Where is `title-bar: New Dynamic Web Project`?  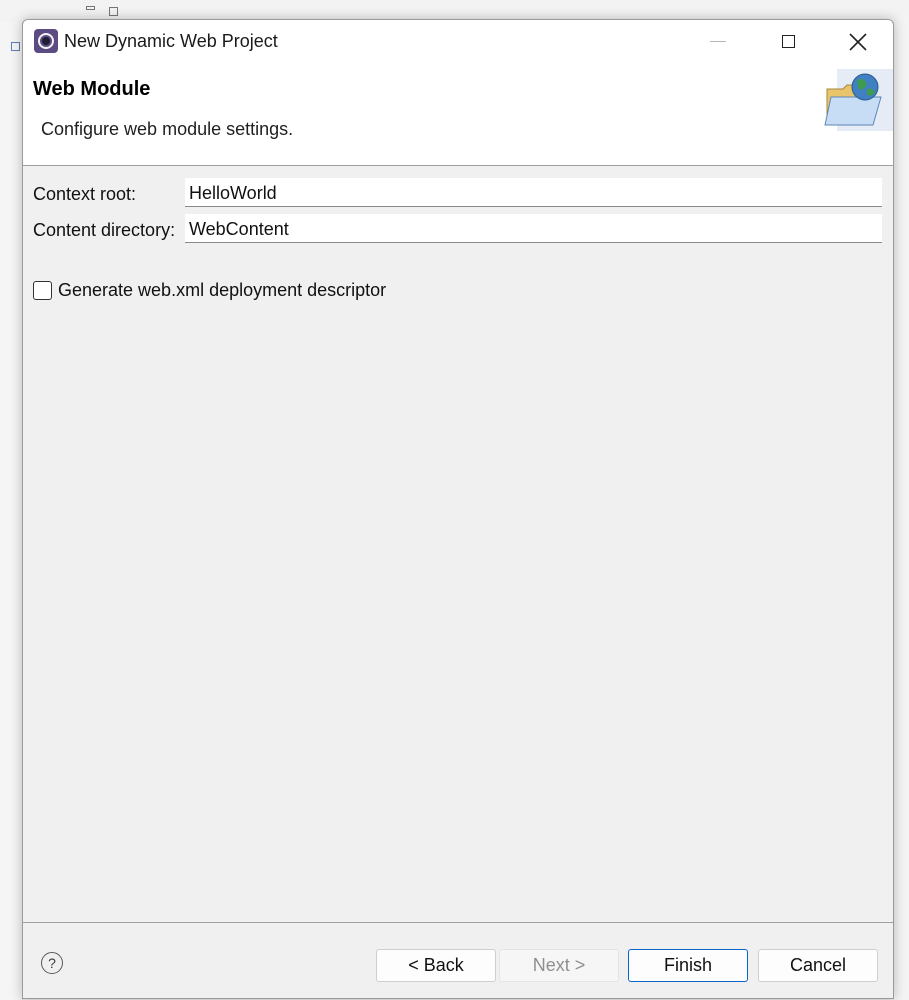
title-bar: New Dynamic Web Project is located at coordinates (458, 41).